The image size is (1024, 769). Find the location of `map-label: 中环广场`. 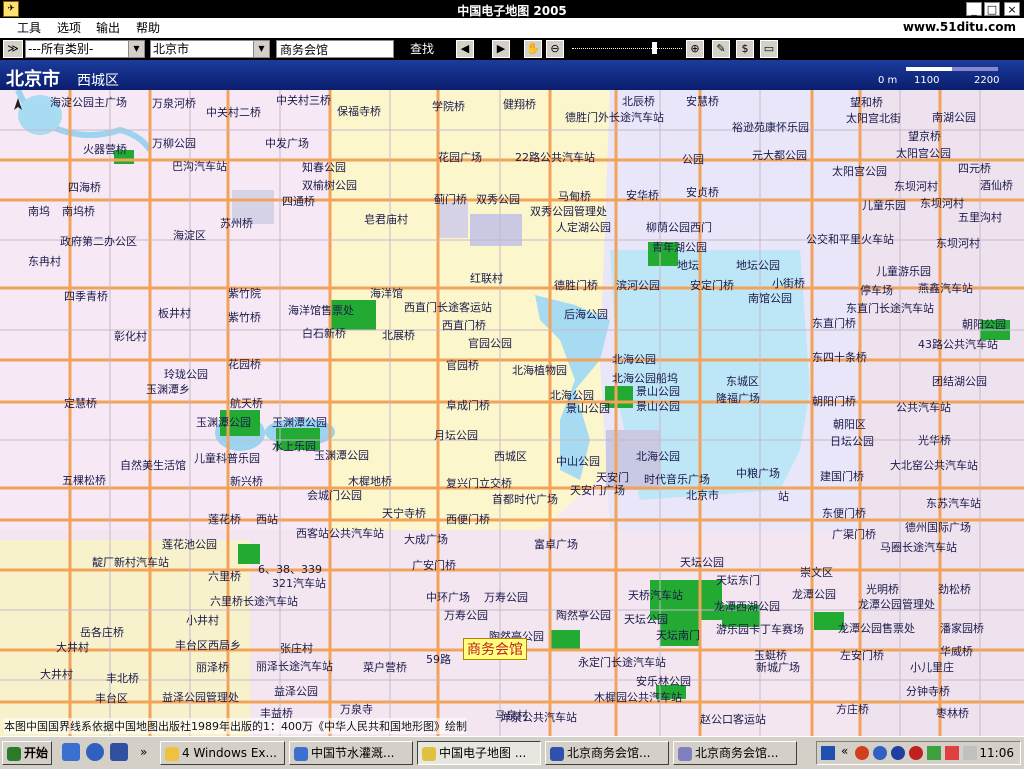

map-label: 中环广场 is located at coordinates (448, 598).